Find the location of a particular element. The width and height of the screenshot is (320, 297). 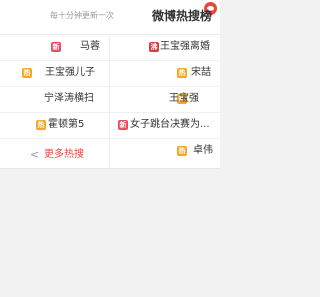

hot-search-label: 霍顿第5 is located at coordinates (66, 124).